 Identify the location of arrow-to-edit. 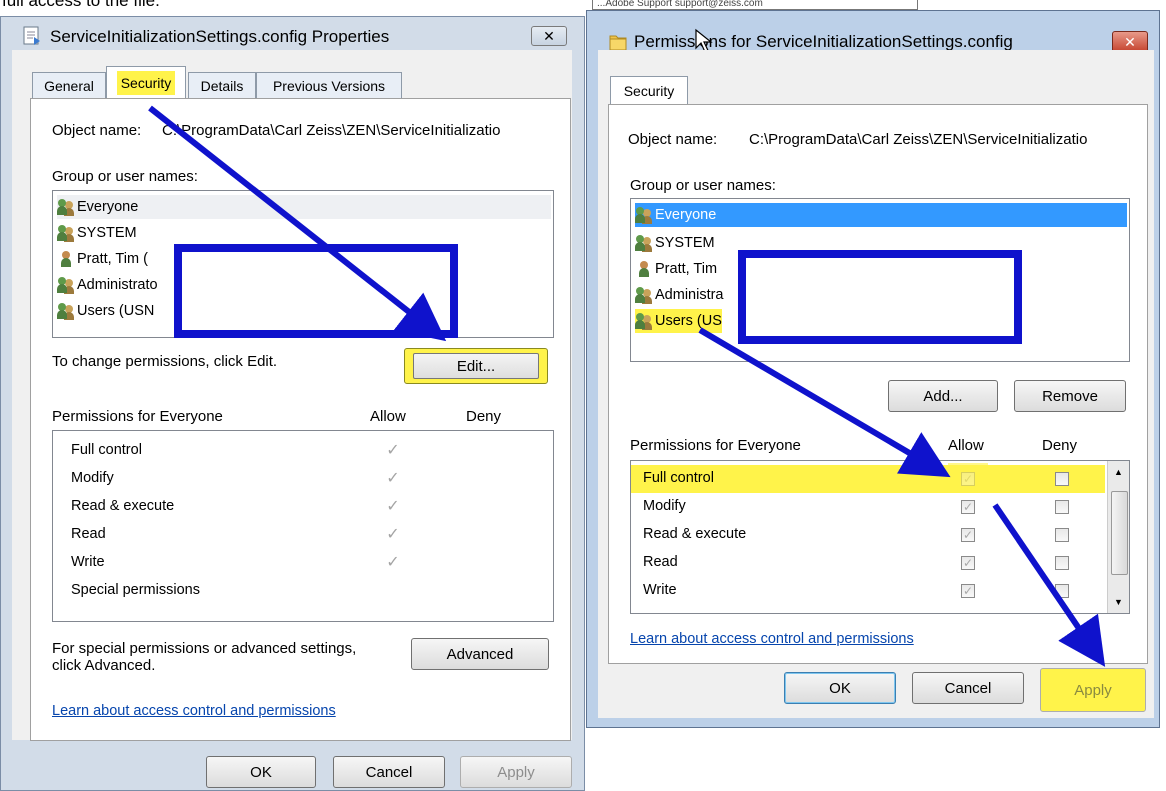
(297, 223).